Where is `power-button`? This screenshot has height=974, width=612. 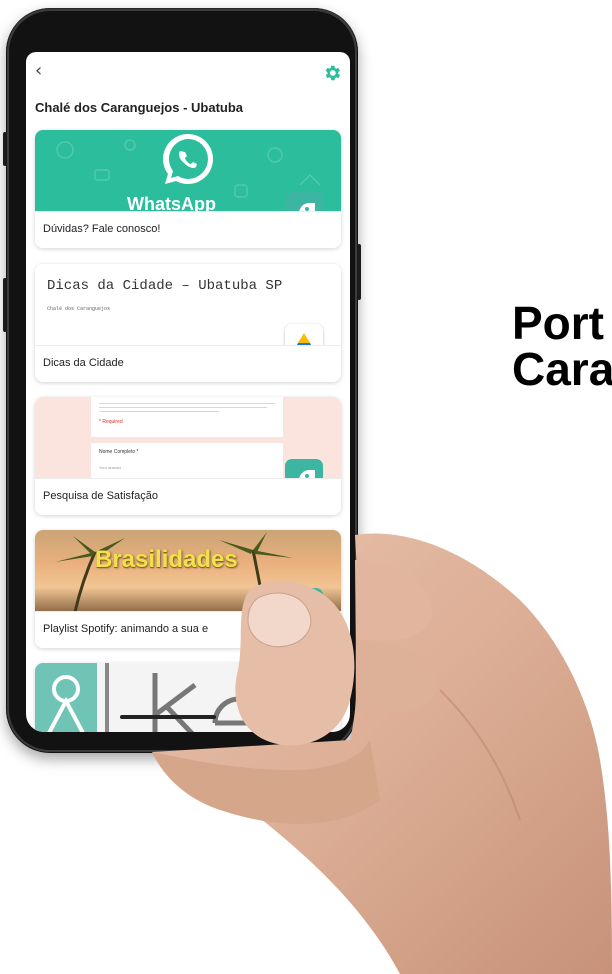 power-button is located at coordinates (5, 305).